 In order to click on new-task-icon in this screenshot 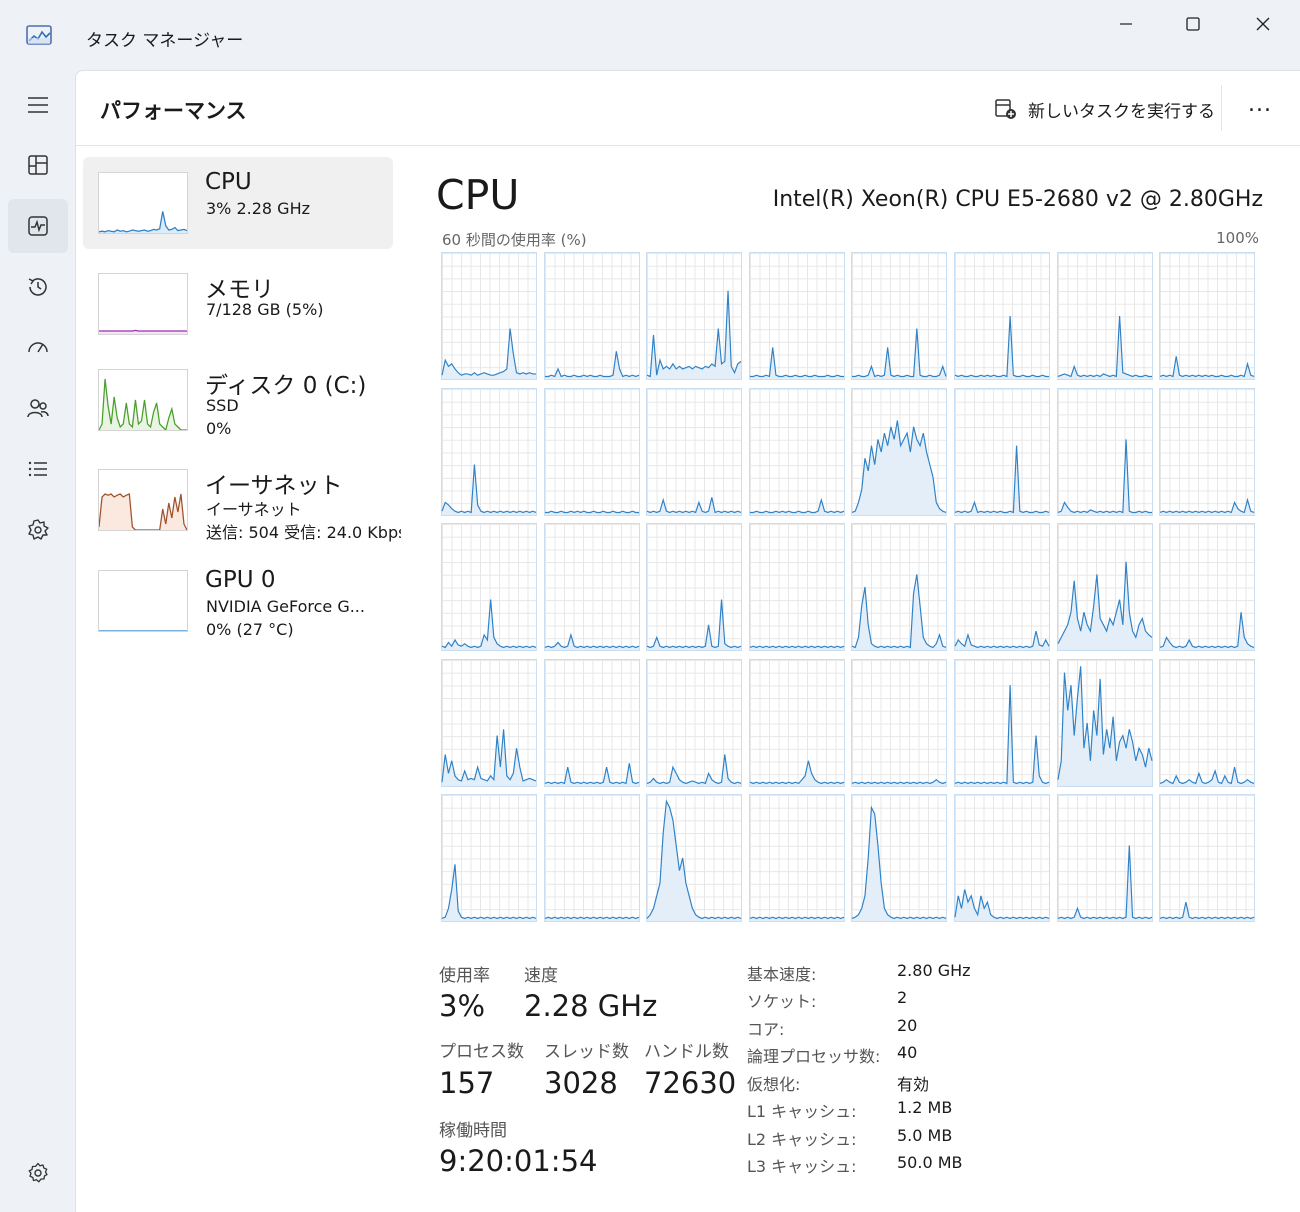, I will do `click(1005, 109)`.